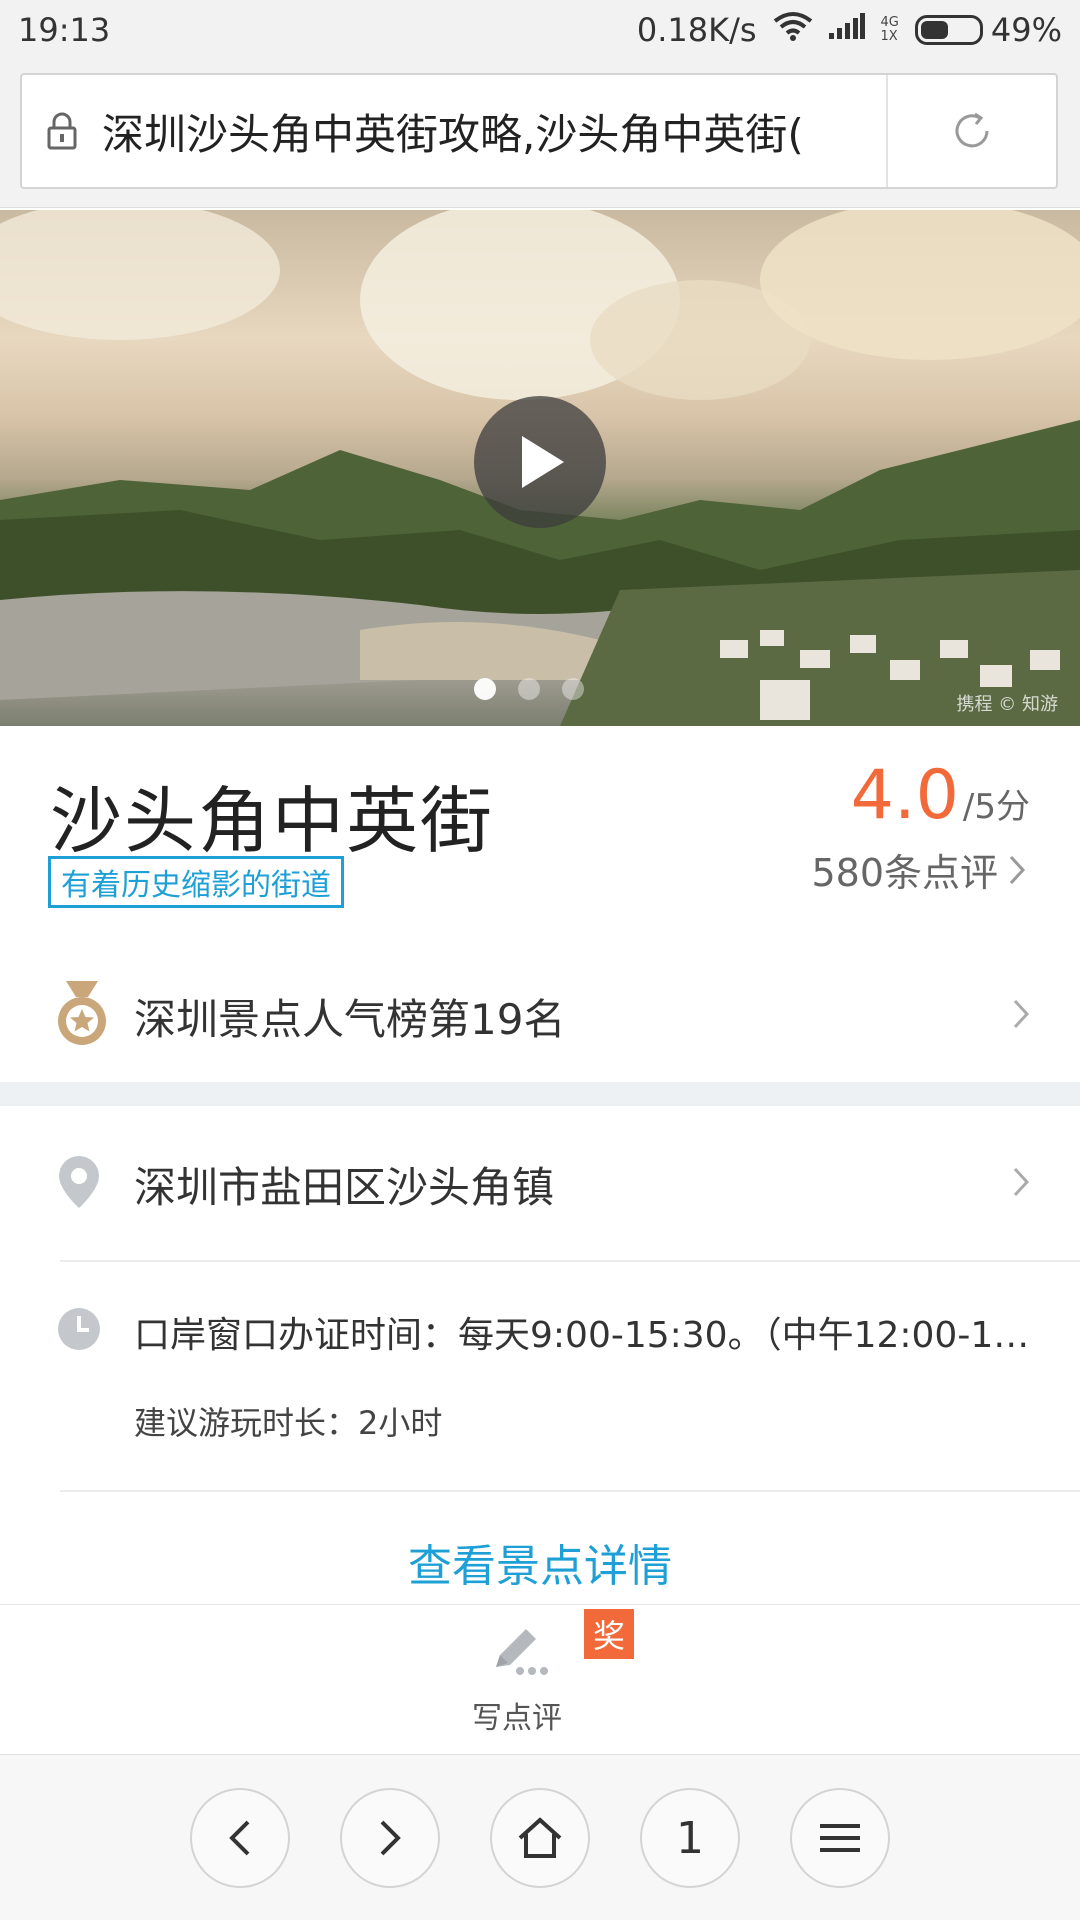 Image resolution: width=1080 pixels, height=1920 pixels. Describe the element at coordinates (543, 462) in the screenshot. I see `play-icon` at that location.